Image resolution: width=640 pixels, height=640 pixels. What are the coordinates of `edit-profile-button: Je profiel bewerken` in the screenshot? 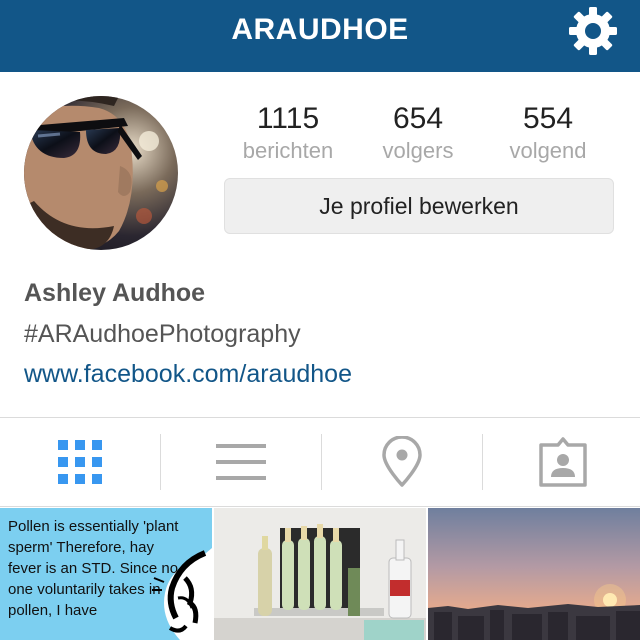 It's located at (419, 206).